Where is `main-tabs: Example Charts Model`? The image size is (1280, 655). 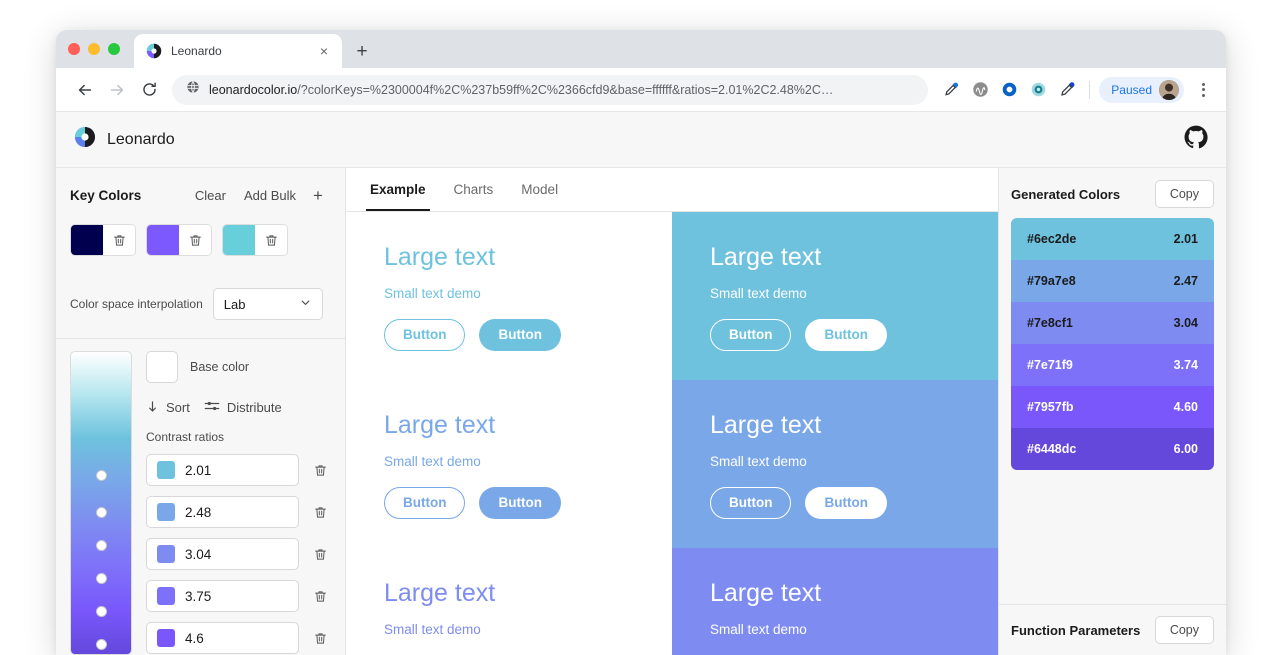
main-tabs: Example Charts Model is located at coordinates (672, 190).